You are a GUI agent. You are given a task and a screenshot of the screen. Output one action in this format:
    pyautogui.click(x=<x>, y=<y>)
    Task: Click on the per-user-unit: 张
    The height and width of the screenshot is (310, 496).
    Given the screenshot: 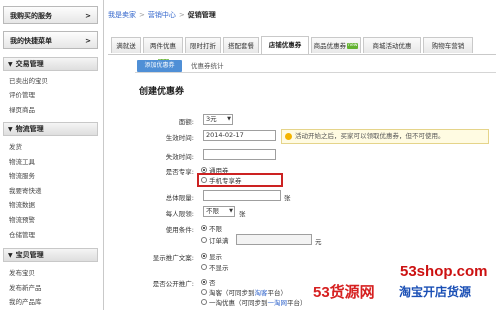 What is the action you would take?
    pyautogui.click(x=242, y=214)
    